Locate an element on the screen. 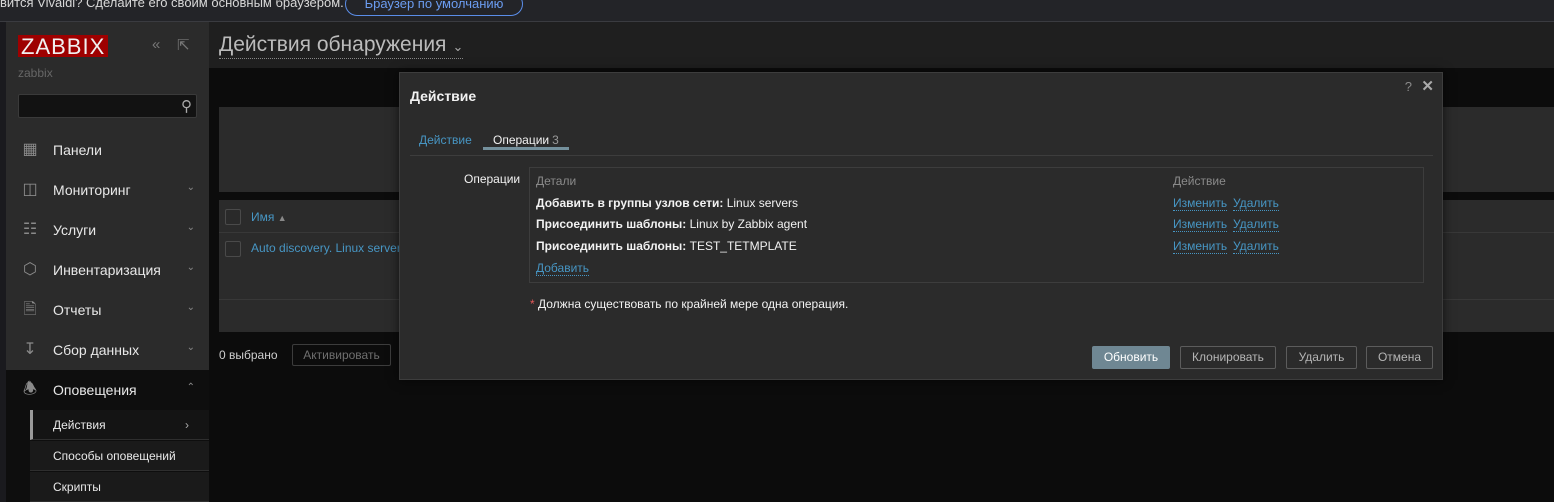  data-collection-icon: ↧ is located at coordinates (30, 349).